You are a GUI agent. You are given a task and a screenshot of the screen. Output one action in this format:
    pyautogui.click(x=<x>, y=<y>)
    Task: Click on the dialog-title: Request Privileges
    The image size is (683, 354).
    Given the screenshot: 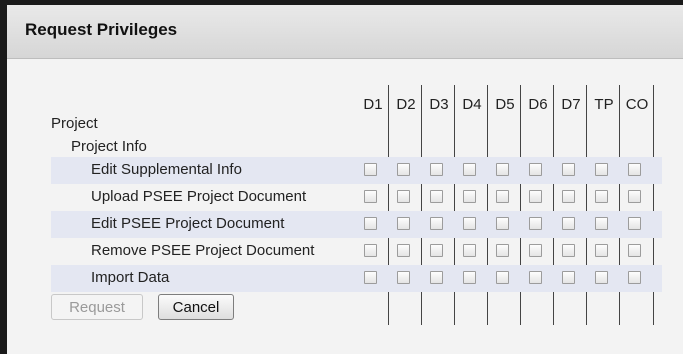 What is the action you would take?
    pyautogui.click(x=101, y=29)
    